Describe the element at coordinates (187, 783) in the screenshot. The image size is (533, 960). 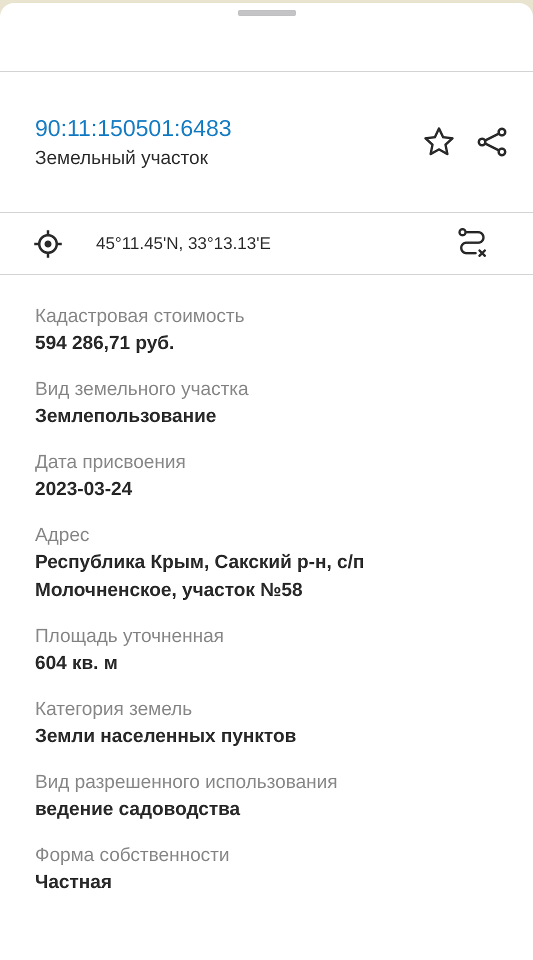
I see `field-label: Вид разрешенного использования` at that location.